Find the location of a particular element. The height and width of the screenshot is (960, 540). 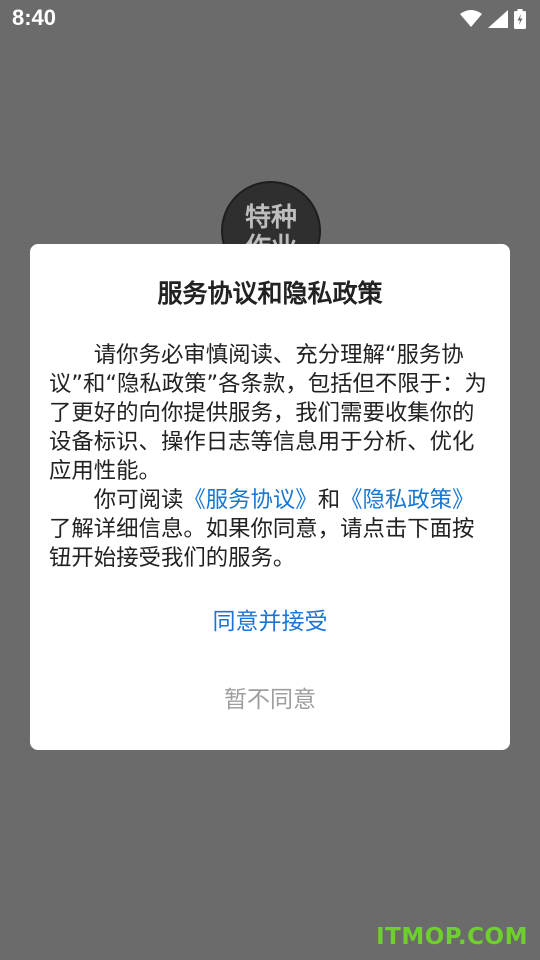

battery-charging-icon is located at coordinates (520, 19).